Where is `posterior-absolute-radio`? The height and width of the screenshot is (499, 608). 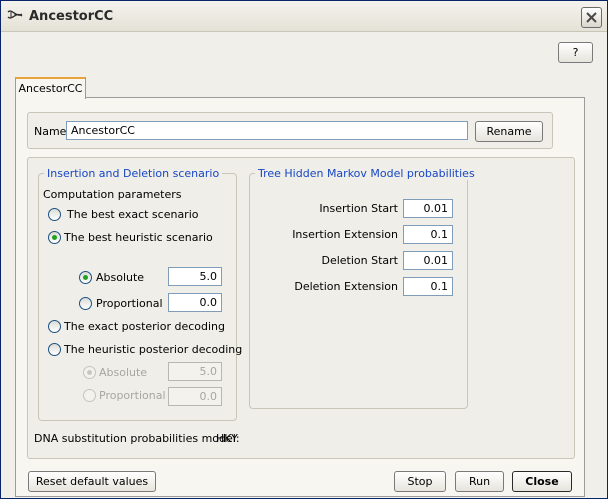
posterior-absolute-radio is located at coordinates (89, 372).